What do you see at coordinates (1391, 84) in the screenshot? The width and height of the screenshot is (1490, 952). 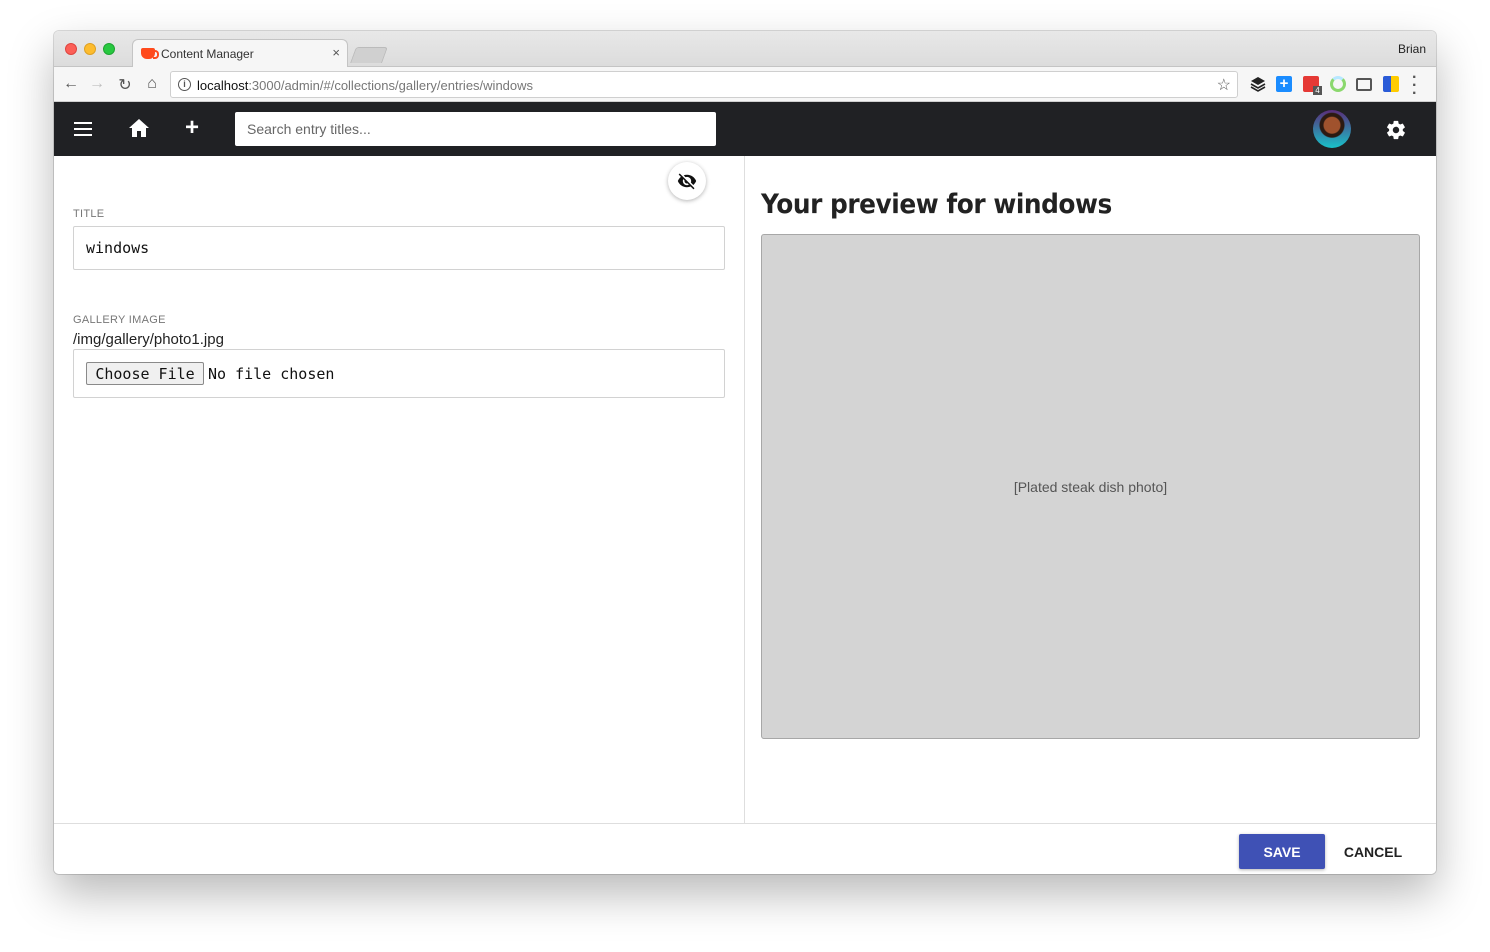 I see `flag-extension-icon` at bounding box center [1391, 84].